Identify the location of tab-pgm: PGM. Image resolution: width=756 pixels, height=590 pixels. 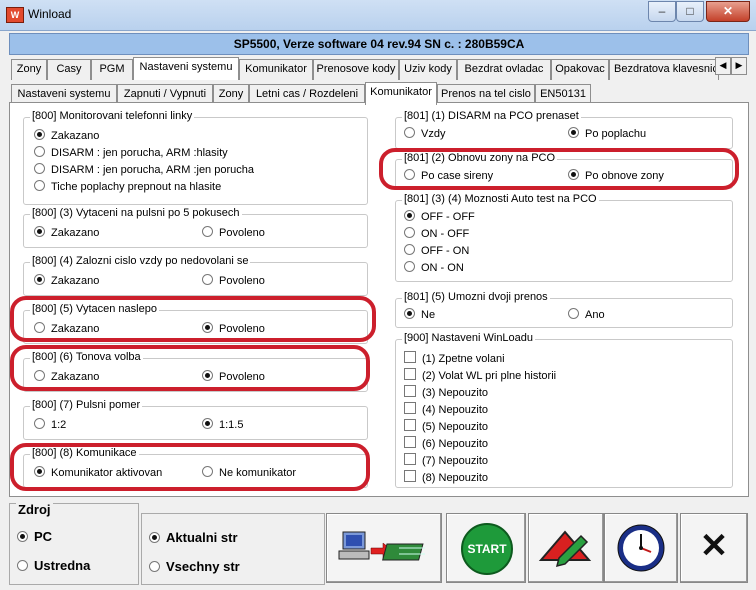
(112, 69).